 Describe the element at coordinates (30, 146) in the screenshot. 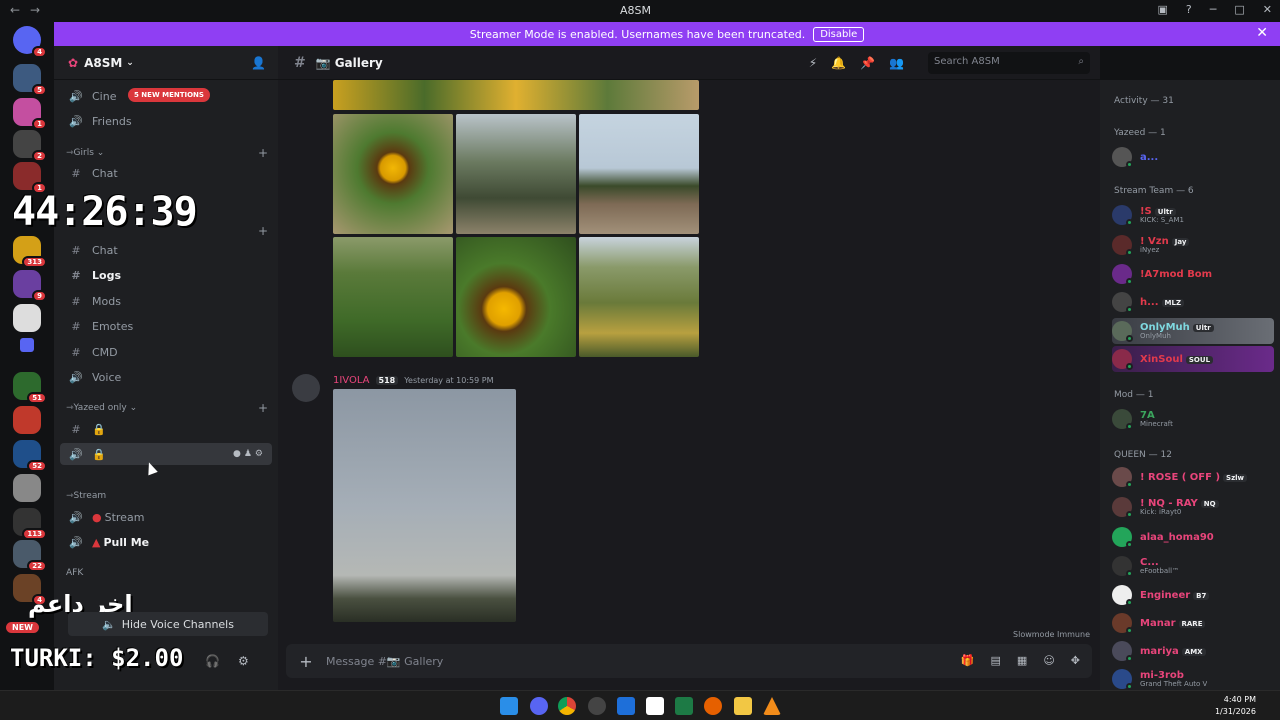

I see `server-icon: 2` at that location.